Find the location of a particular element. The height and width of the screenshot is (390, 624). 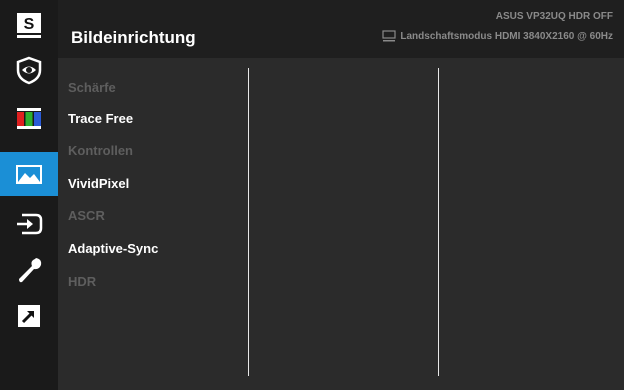

sidebar-item-shortcut is located at coordinates (29, 316).